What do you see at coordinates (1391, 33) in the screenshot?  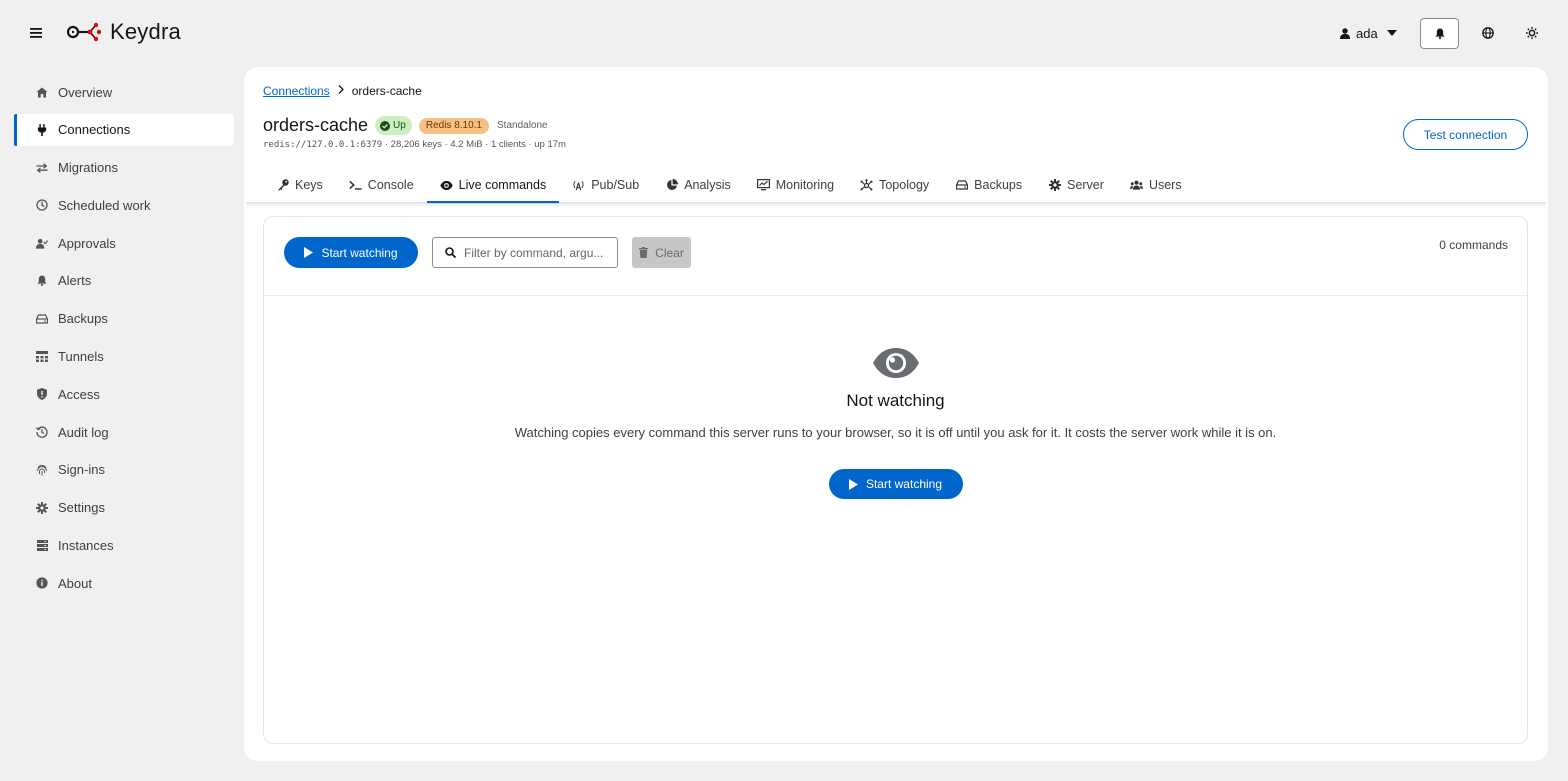 I see `caret-down-icon` at bounding box center [1391, 33].